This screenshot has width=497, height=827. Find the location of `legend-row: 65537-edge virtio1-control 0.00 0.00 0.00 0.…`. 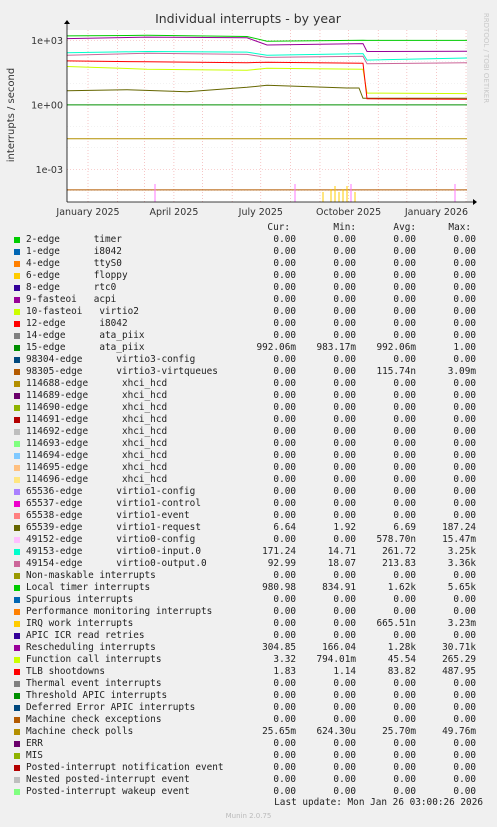

legend-row: 65537-edge virtio1-control 0.00 0.00 0.00 0.… is located at coordinates (249, 504).